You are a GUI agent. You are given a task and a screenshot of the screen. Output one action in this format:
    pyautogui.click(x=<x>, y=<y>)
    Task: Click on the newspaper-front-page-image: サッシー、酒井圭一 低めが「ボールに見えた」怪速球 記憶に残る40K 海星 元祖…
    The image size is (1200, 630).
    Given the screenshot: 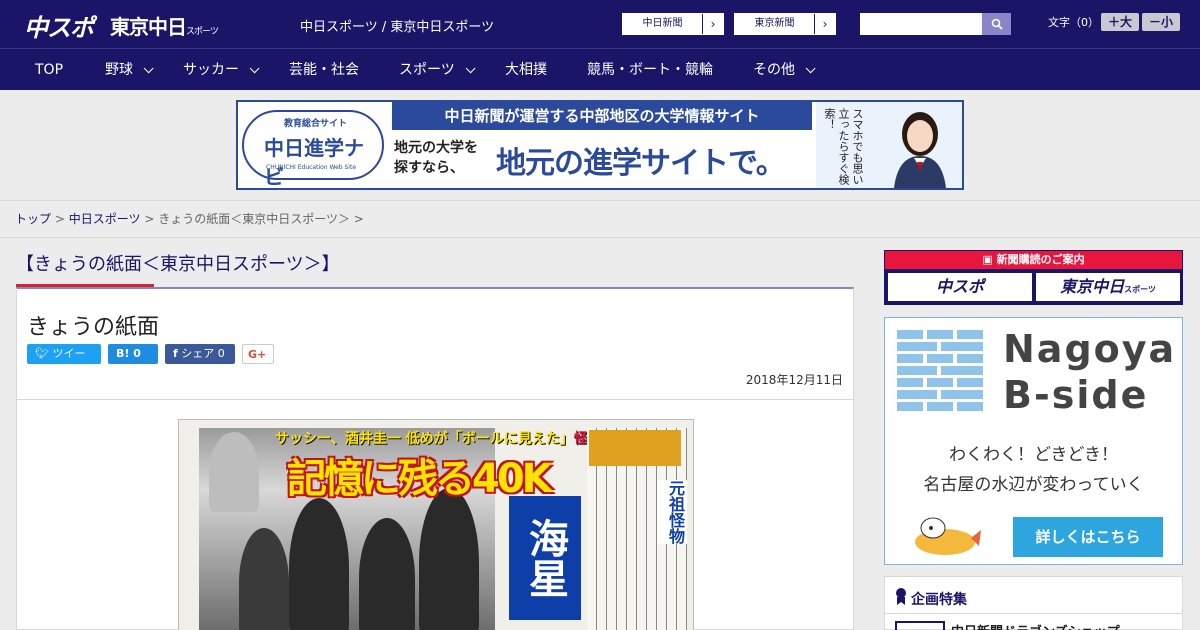 What is the action you would take?
    pyautogui.click(x=436, y=524)
    